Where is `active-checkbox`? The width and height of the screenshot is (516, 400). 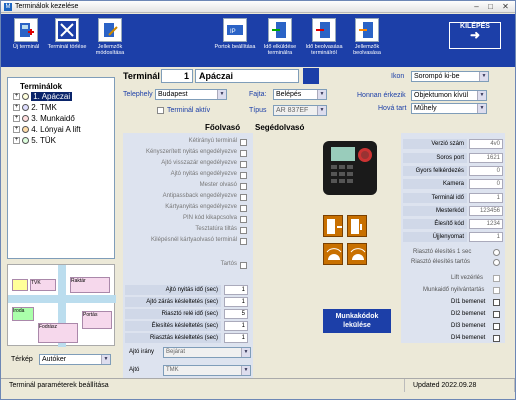
active-checkbox is located at coordinates (160, 110).